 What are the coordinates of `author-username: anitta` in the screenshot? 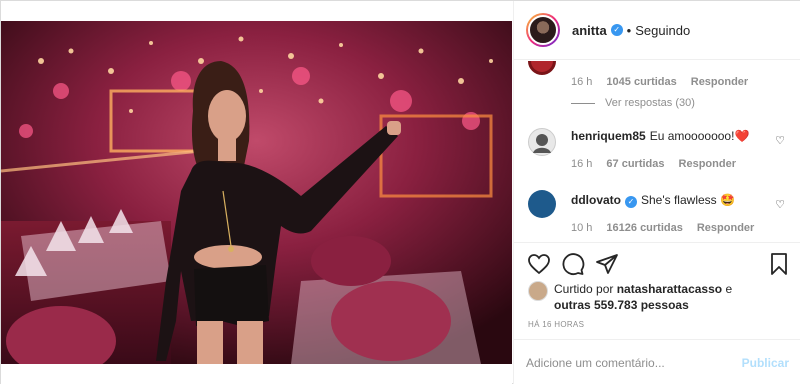 It's located at (589, 30).